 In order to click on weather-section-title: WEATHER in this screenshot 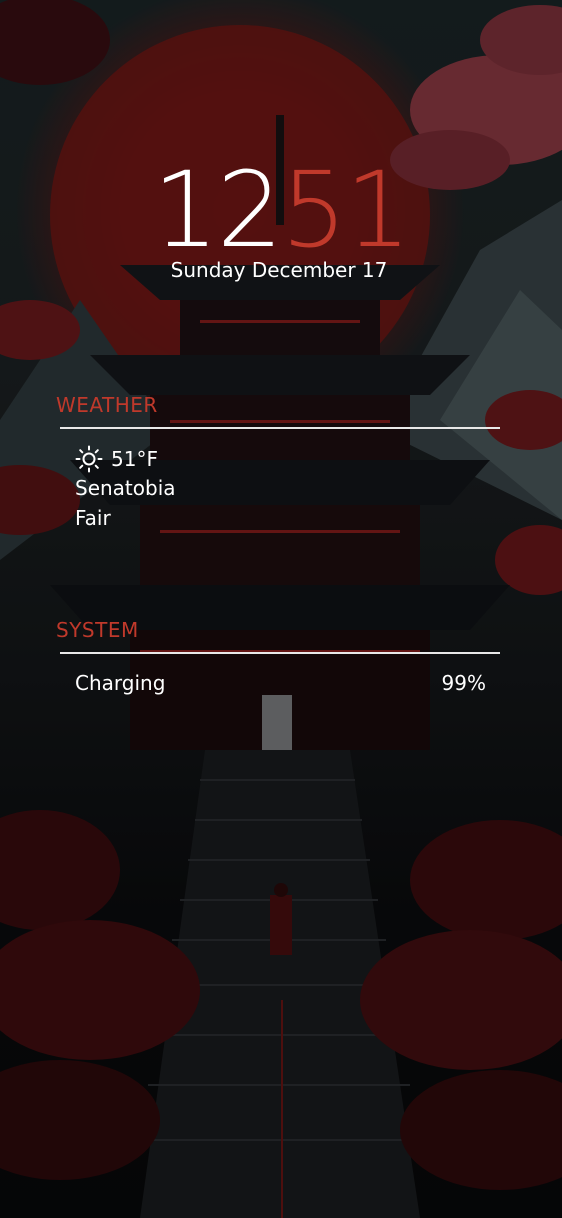, I will do `click(107, 405)`.